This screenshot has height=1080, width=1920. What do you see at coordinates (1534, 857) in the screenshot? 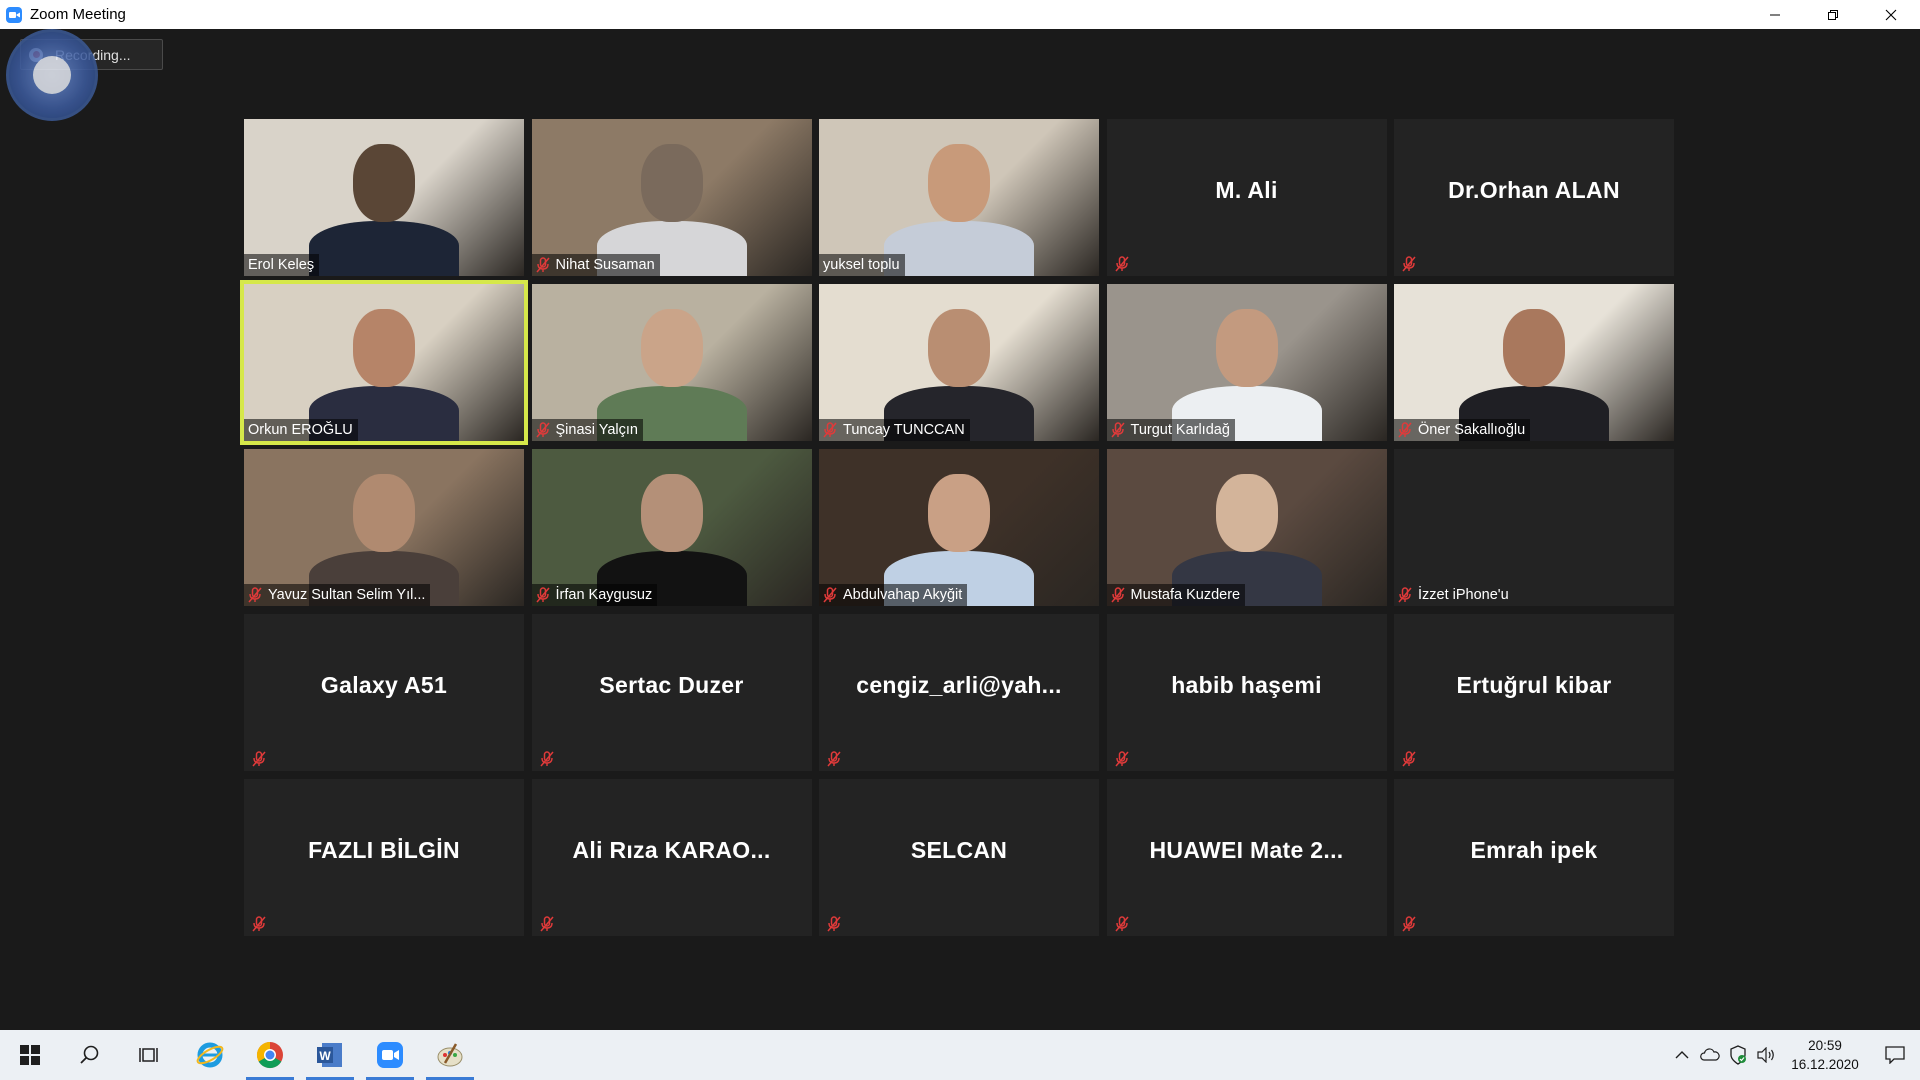
I see `participant-tile: Emrah ipek` at bounding box center [1534, 857].